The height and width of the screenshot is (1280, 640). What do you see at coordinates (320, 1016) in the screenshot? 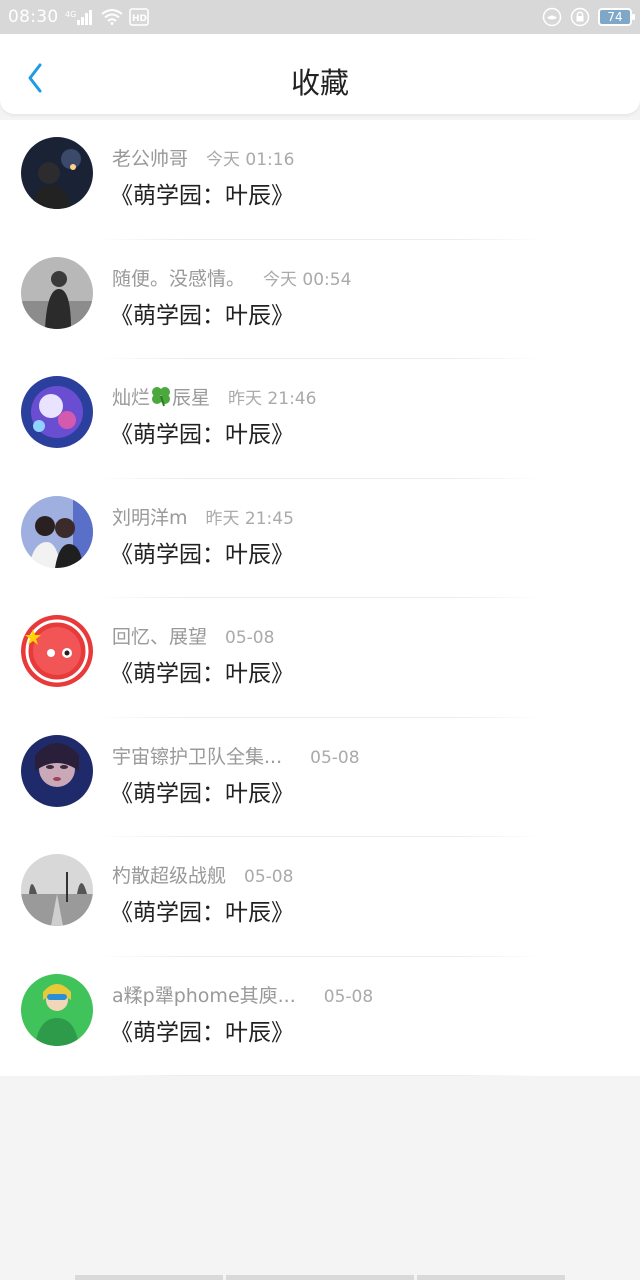
I see `favorite-item: a糅p犟phome其庾... 05-08 《萌学园：叶辰》` at bounding box center [320, 1016].